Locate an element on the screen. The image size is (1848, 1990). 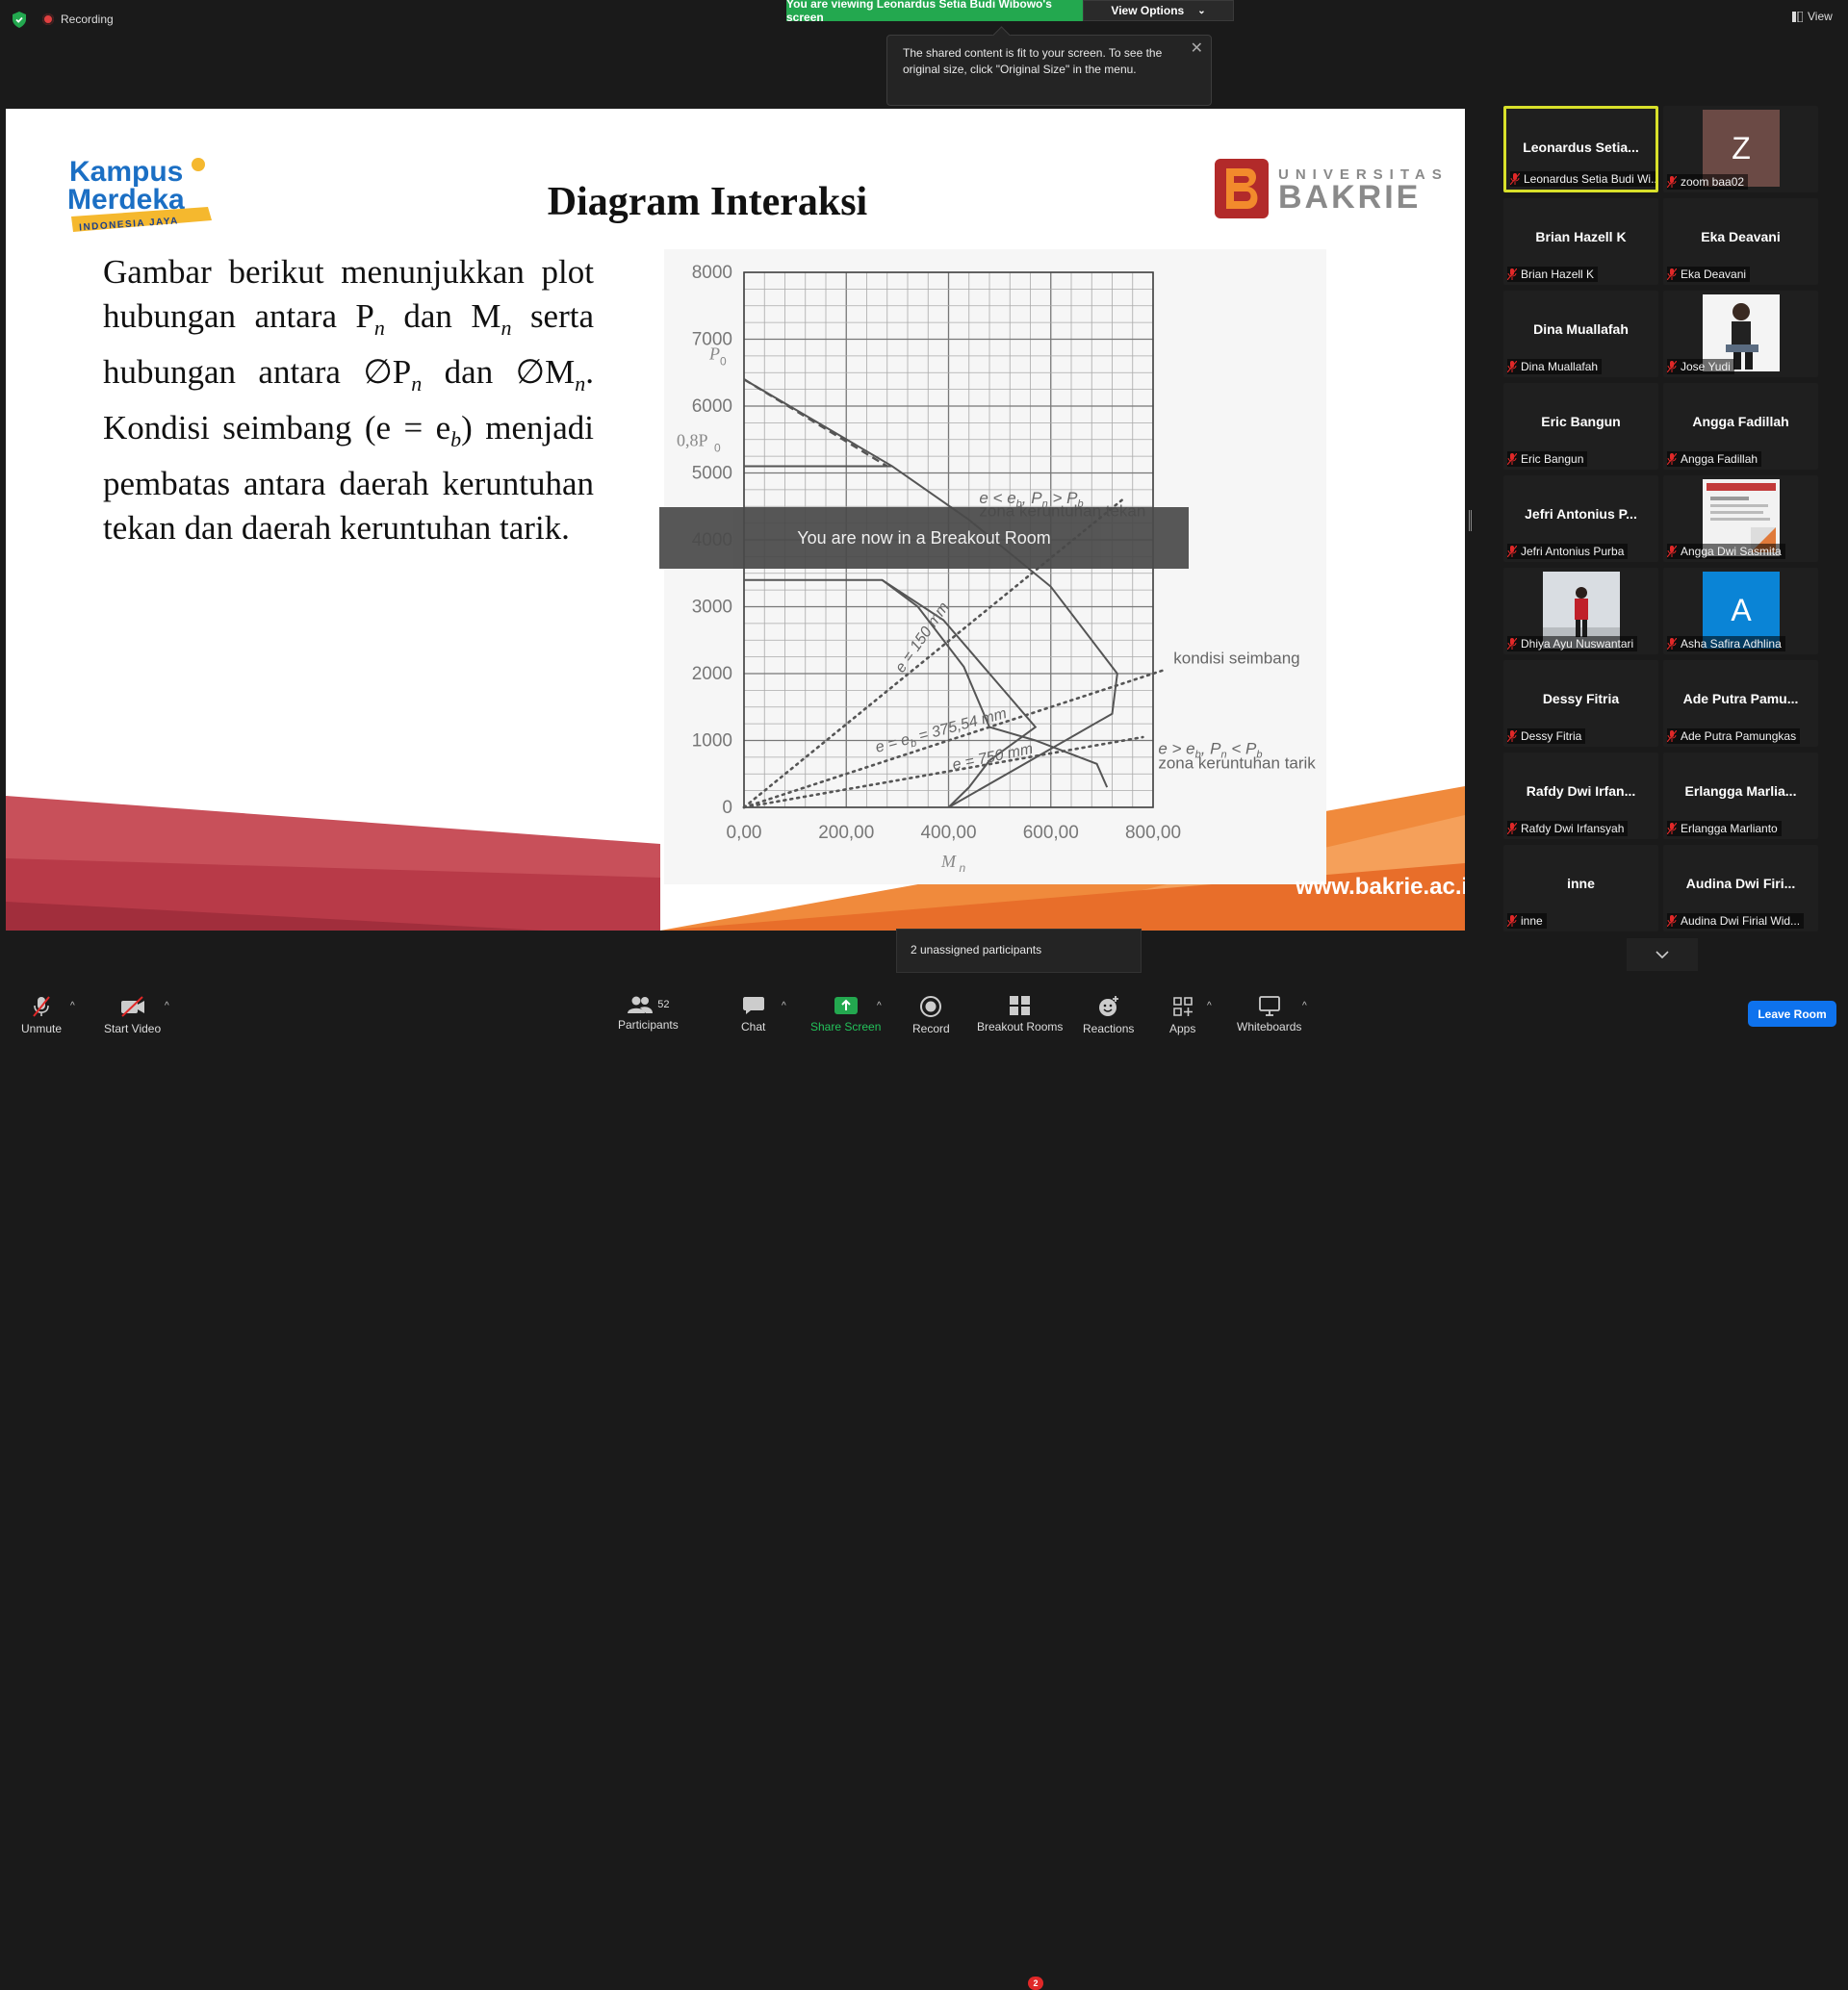
apps-options-caret-icon: ^ is located at coordinates (1209, 1006).